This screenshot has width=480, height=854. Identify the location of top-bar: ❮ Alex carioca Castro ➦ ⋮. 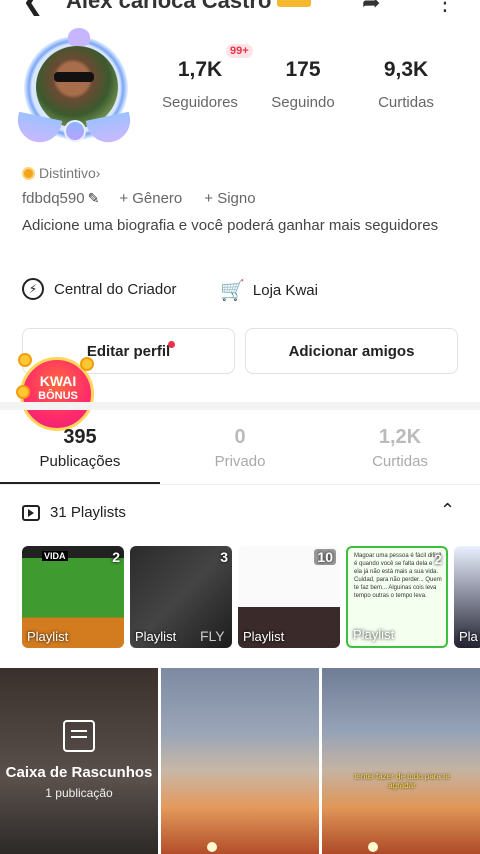
(240, 8).